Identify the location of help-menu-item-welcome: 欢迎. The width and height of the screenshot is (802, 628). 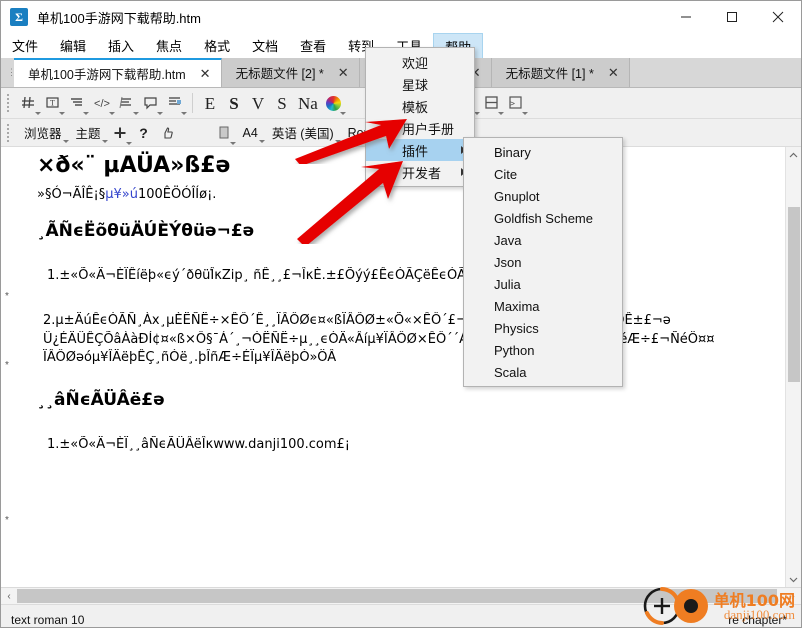
(420, 62).